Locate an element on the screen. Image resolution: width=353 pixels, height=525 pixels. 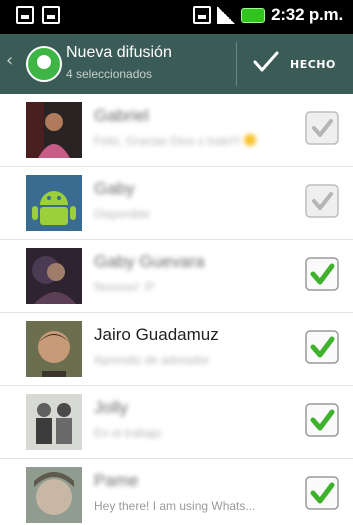
action-divider is located at coordinates (236, 64).